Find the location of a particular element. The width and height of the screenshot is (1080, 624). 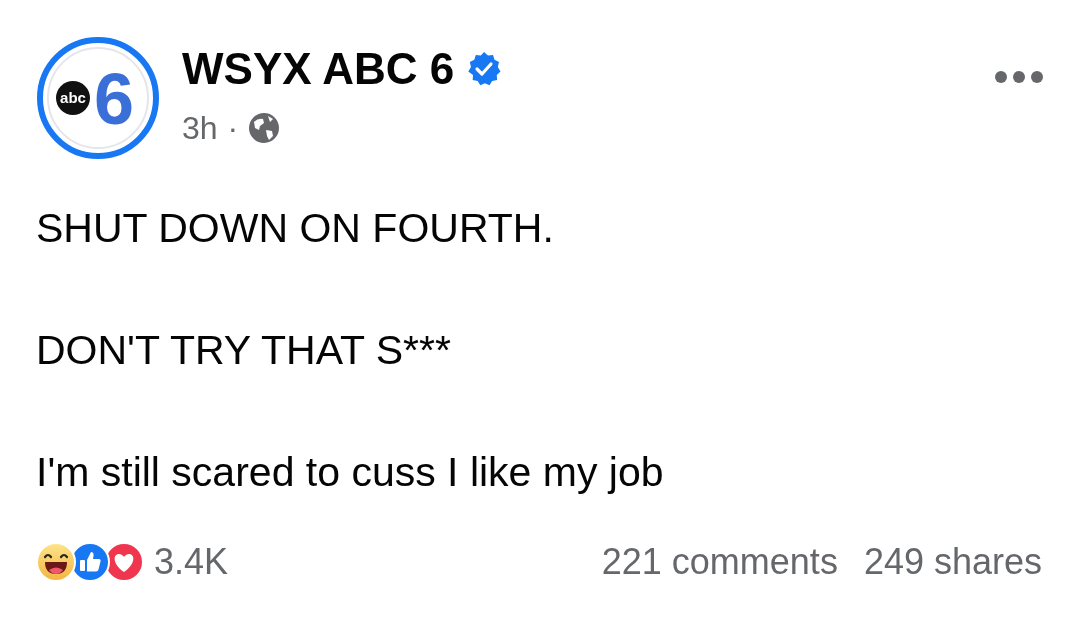

page-name: WSYX ABC 6 is located at coordinates (318, 69).